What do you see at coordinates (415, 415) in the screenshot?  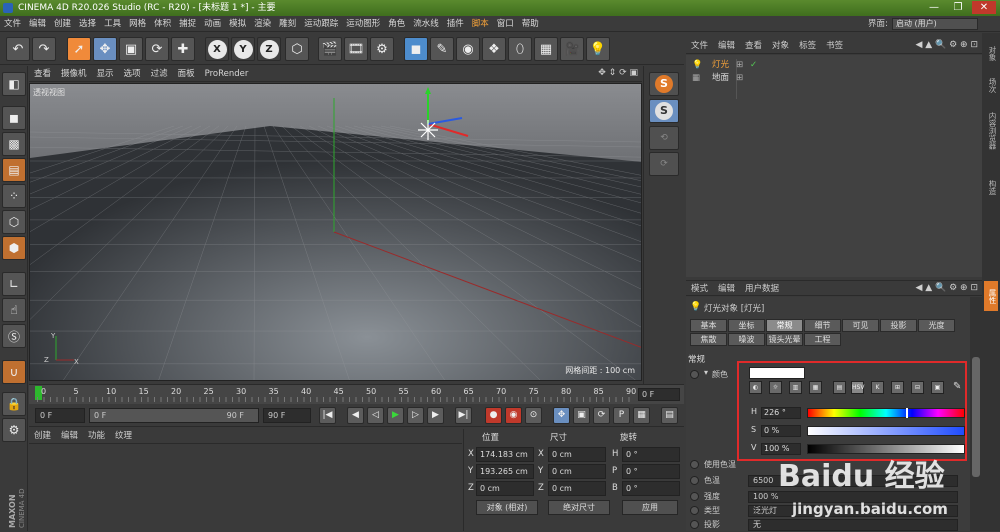 I see `next-frame-icon: ▷` at bounding box center [415, 415].